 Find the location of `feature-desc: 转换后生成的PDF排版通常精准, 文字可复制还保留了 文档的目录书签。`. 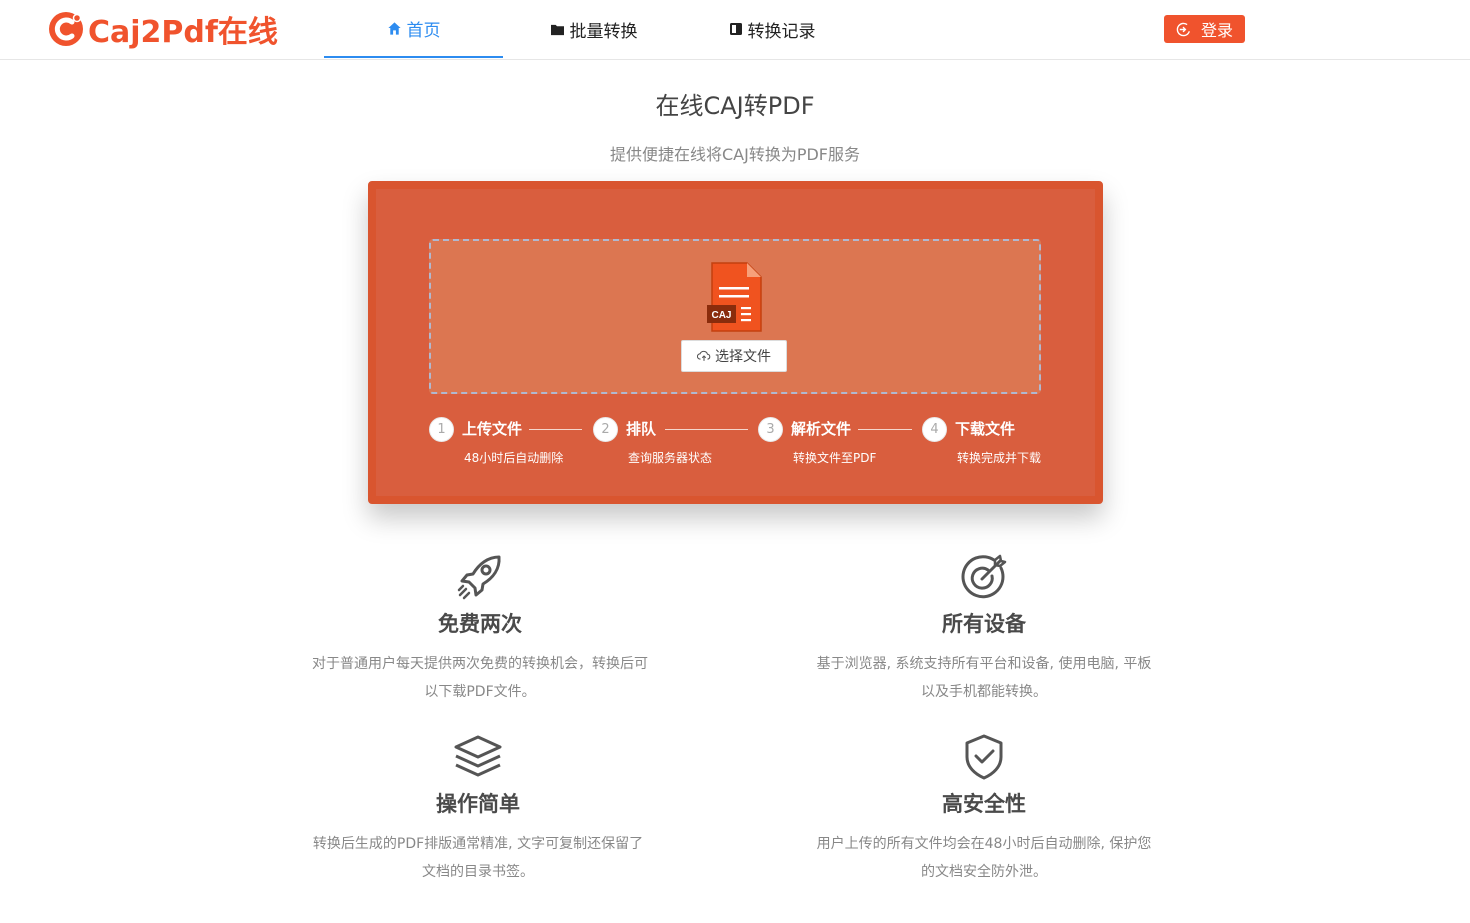

feature-desc: 转换后生成的PDF排版通常精准, 文字可复制还保留了 文档的目录书签。 is located at coordinates (478, 858).